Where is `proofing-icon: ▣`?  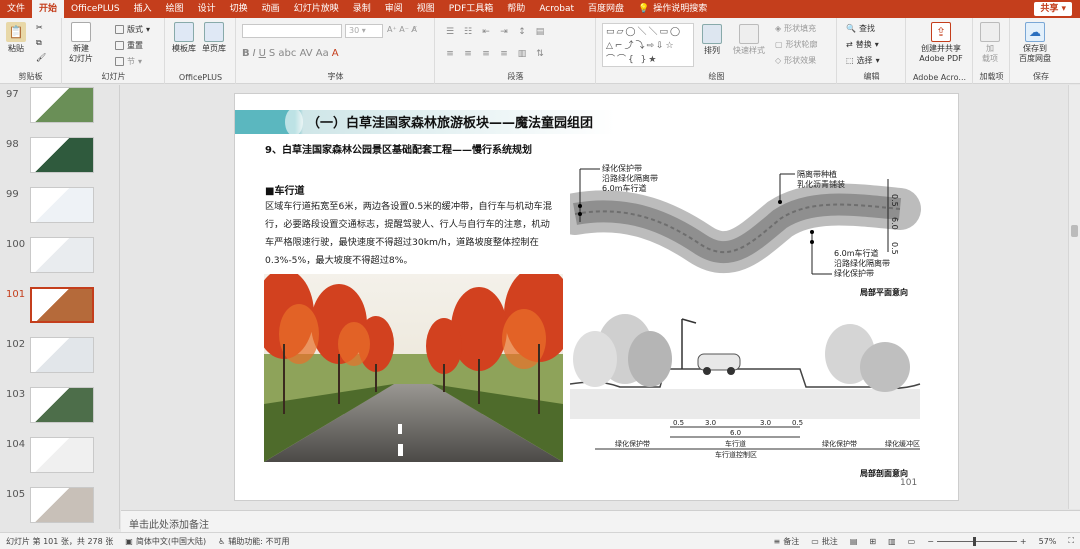
proofing-icon: ▣ is located at coordinates (129, 541).